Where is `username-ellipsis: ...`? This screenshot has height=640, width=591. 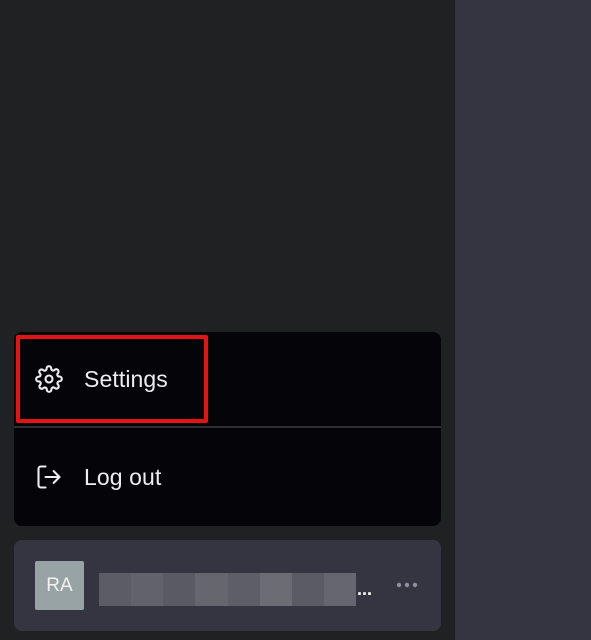 username-ellipsis: ... is located at coordinates (365, 589).